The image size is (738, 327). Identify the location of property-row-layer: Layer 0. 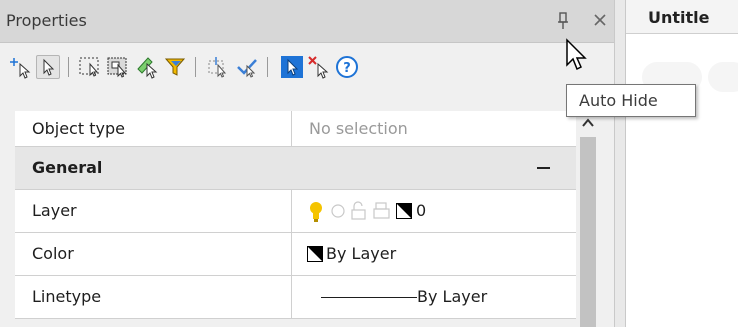
(295, 211).